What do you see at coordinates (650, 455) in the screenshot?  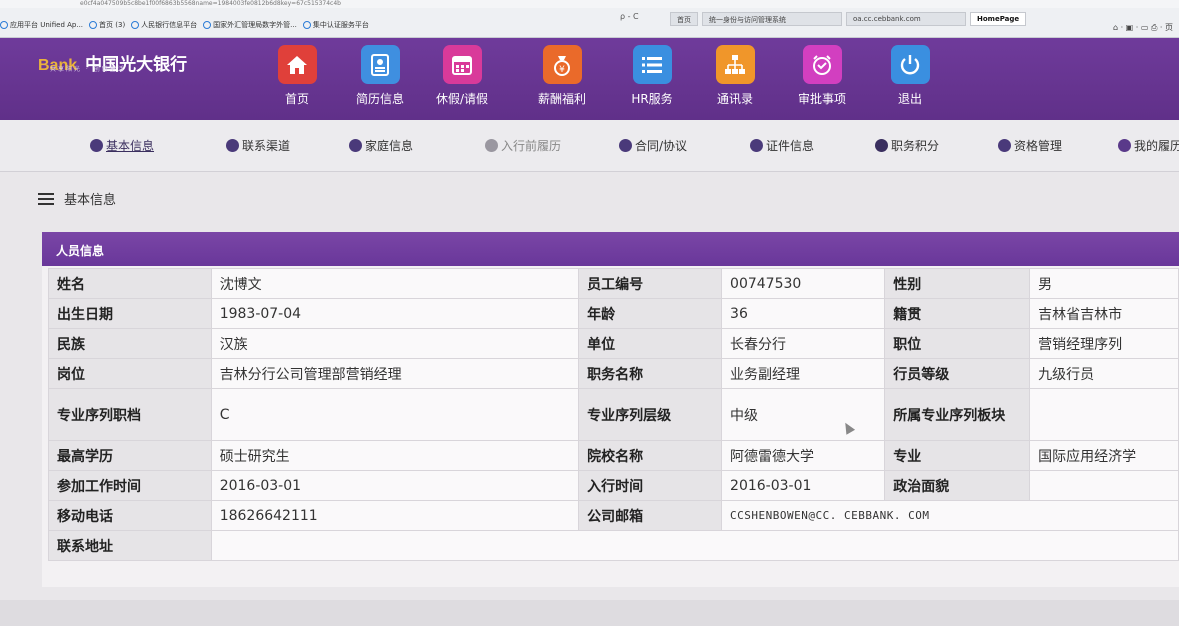 I see `field-label: 院校名称` at bounding box center [650, 455].